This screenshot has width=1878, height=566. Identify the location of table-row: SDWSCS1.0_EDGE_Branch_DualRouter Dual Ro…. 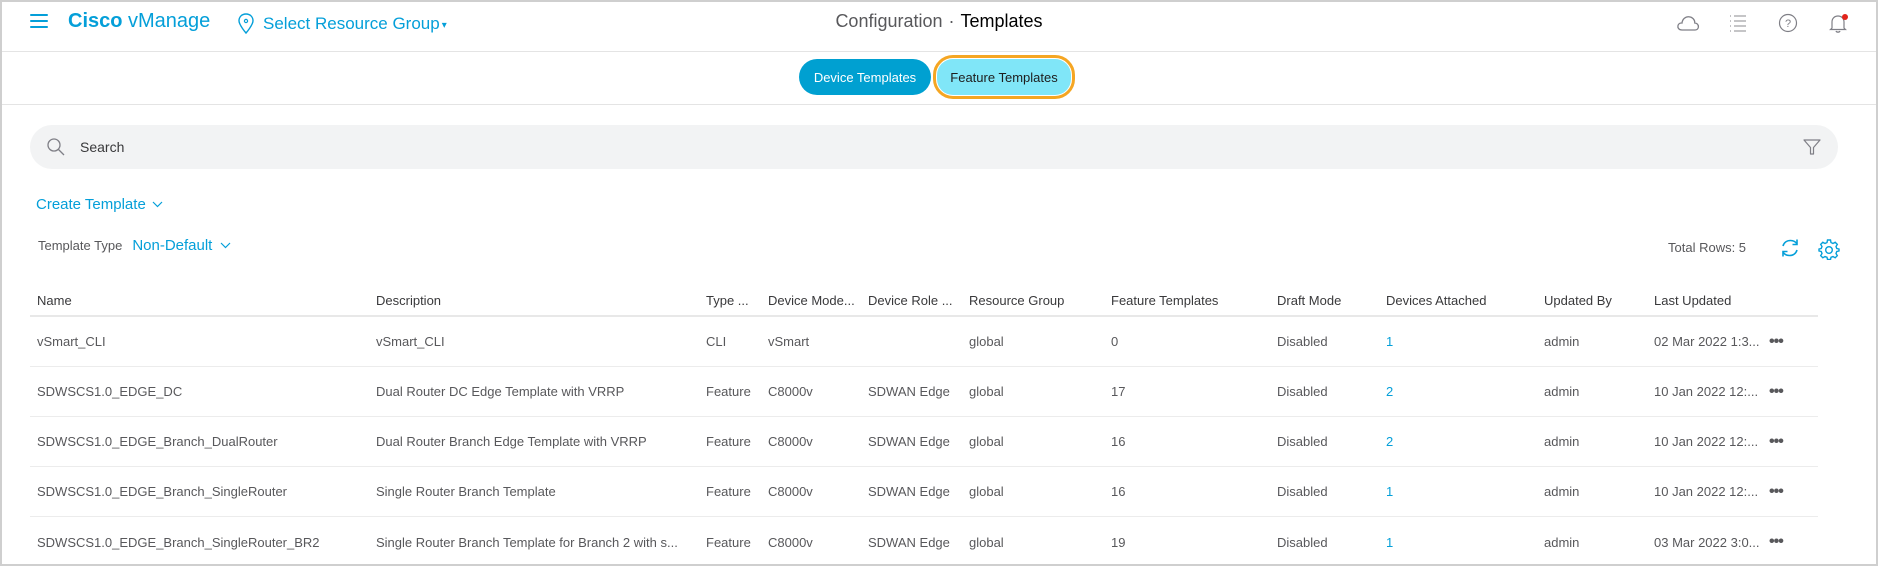
(924, 442).